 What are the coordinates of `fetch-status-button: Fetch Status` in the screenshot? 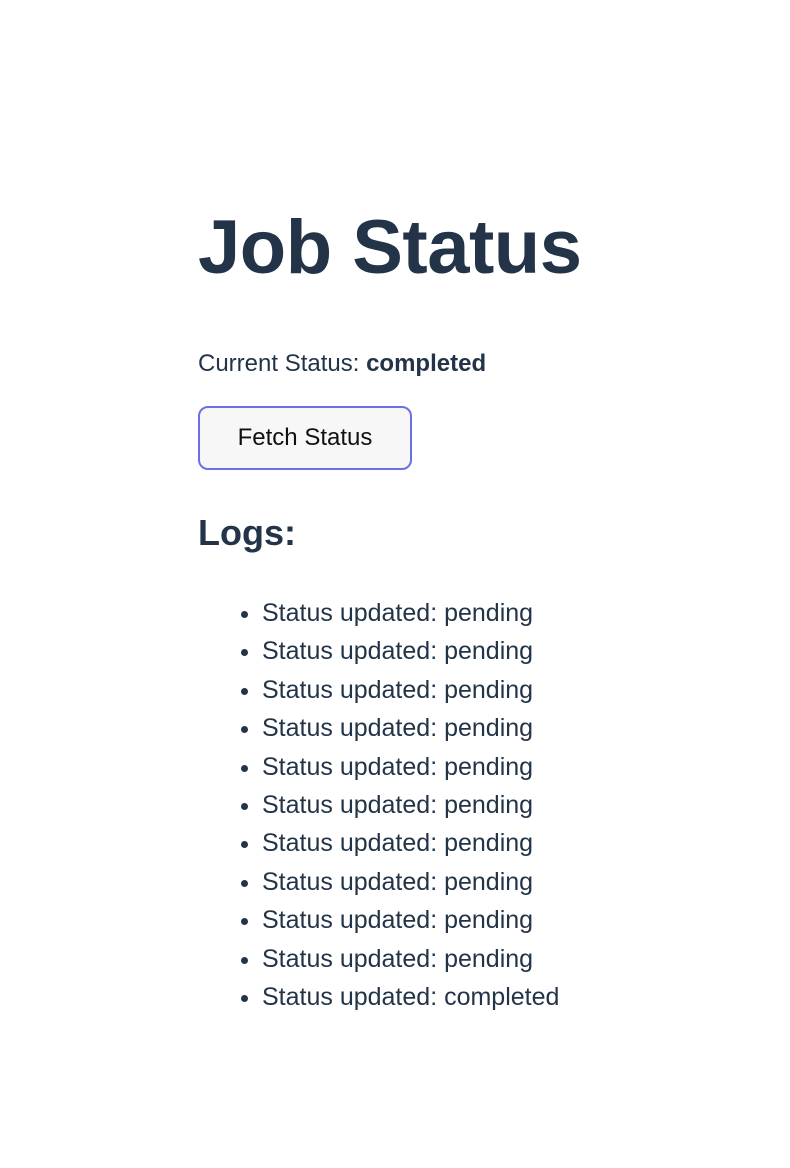 It's located at (305, 438).